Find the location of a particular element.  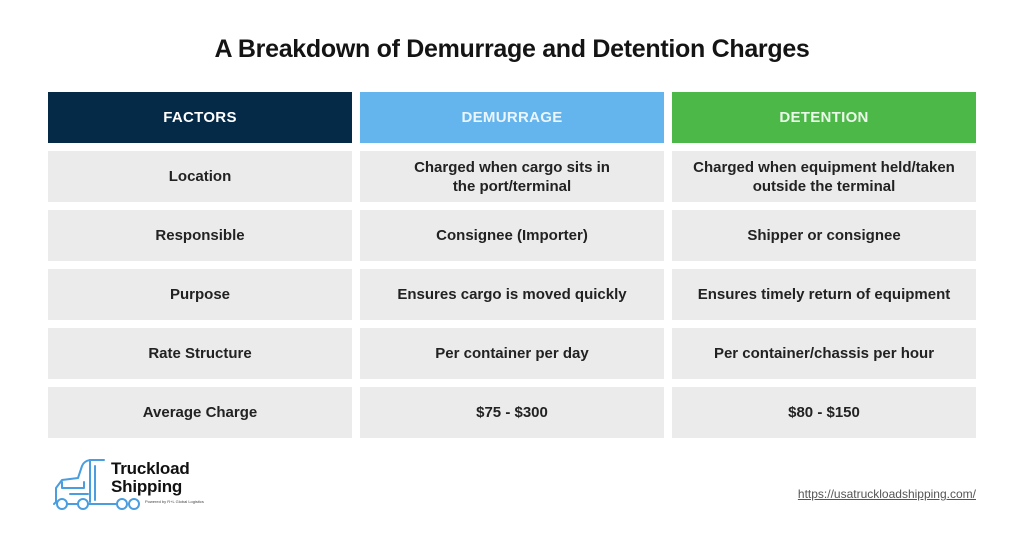

brand-name-line1: Truckload is located at coordinates (150, 468).